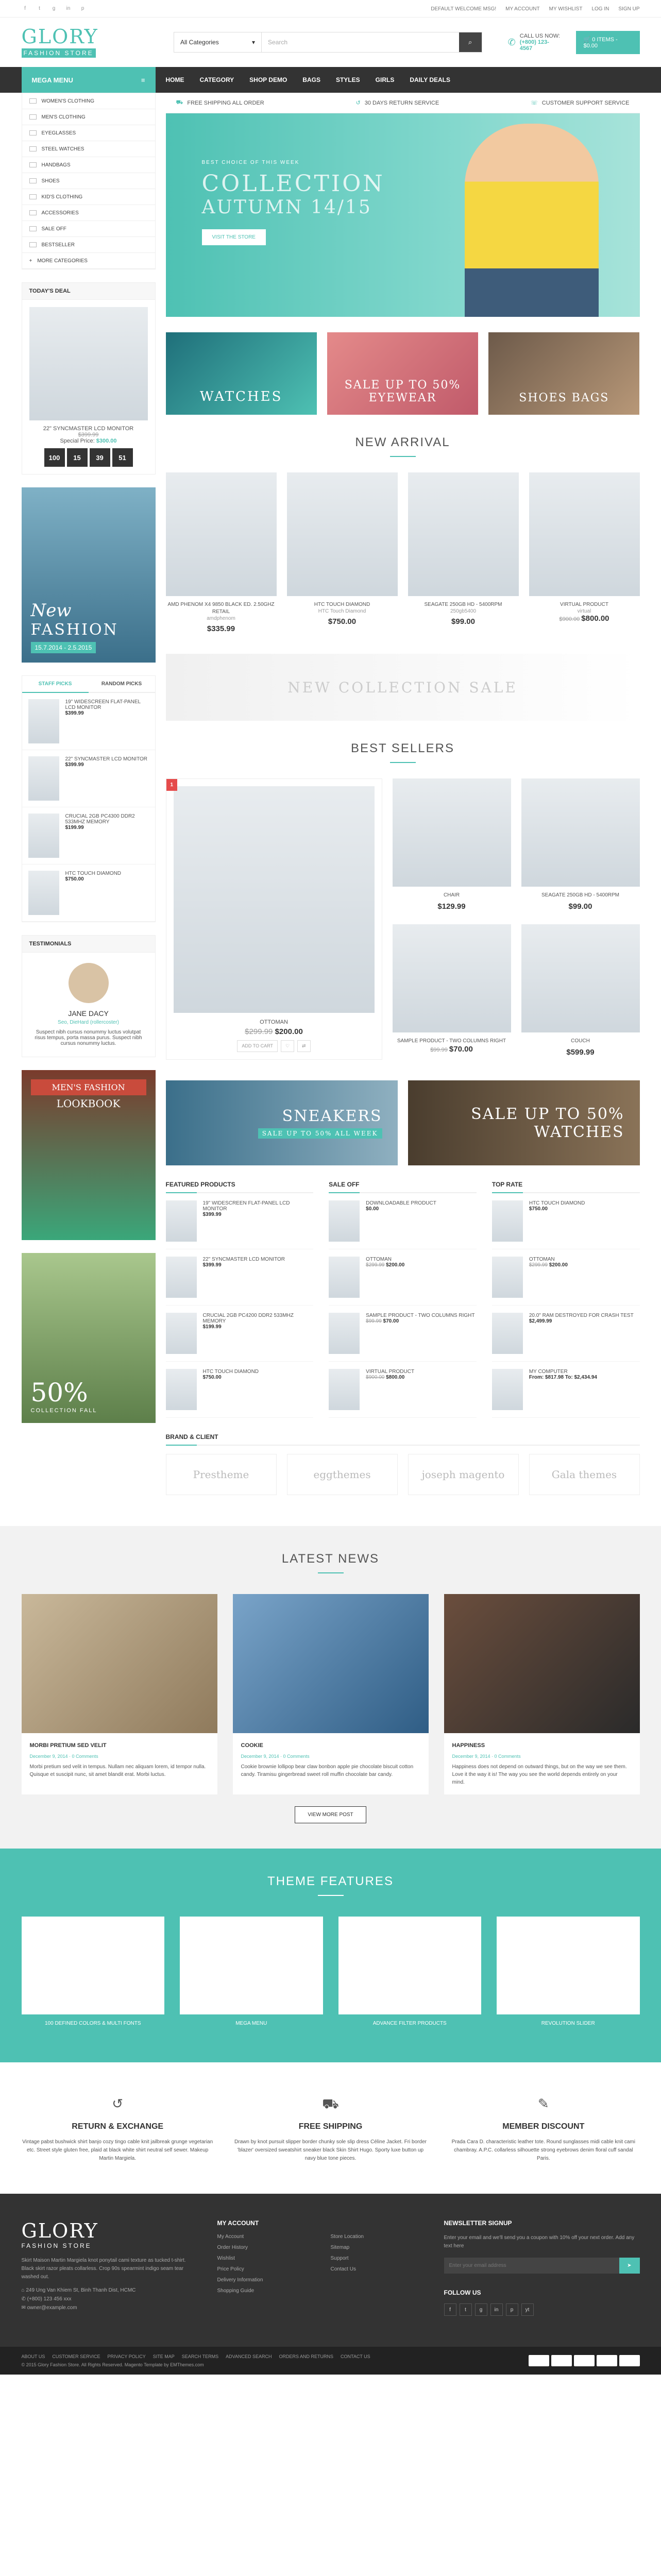  What do you see at coordinates (403, 687) in the screenshot?
I see `collection-wide-banner: NEW COLLECTION SALE` at bounding box center [403, 687].